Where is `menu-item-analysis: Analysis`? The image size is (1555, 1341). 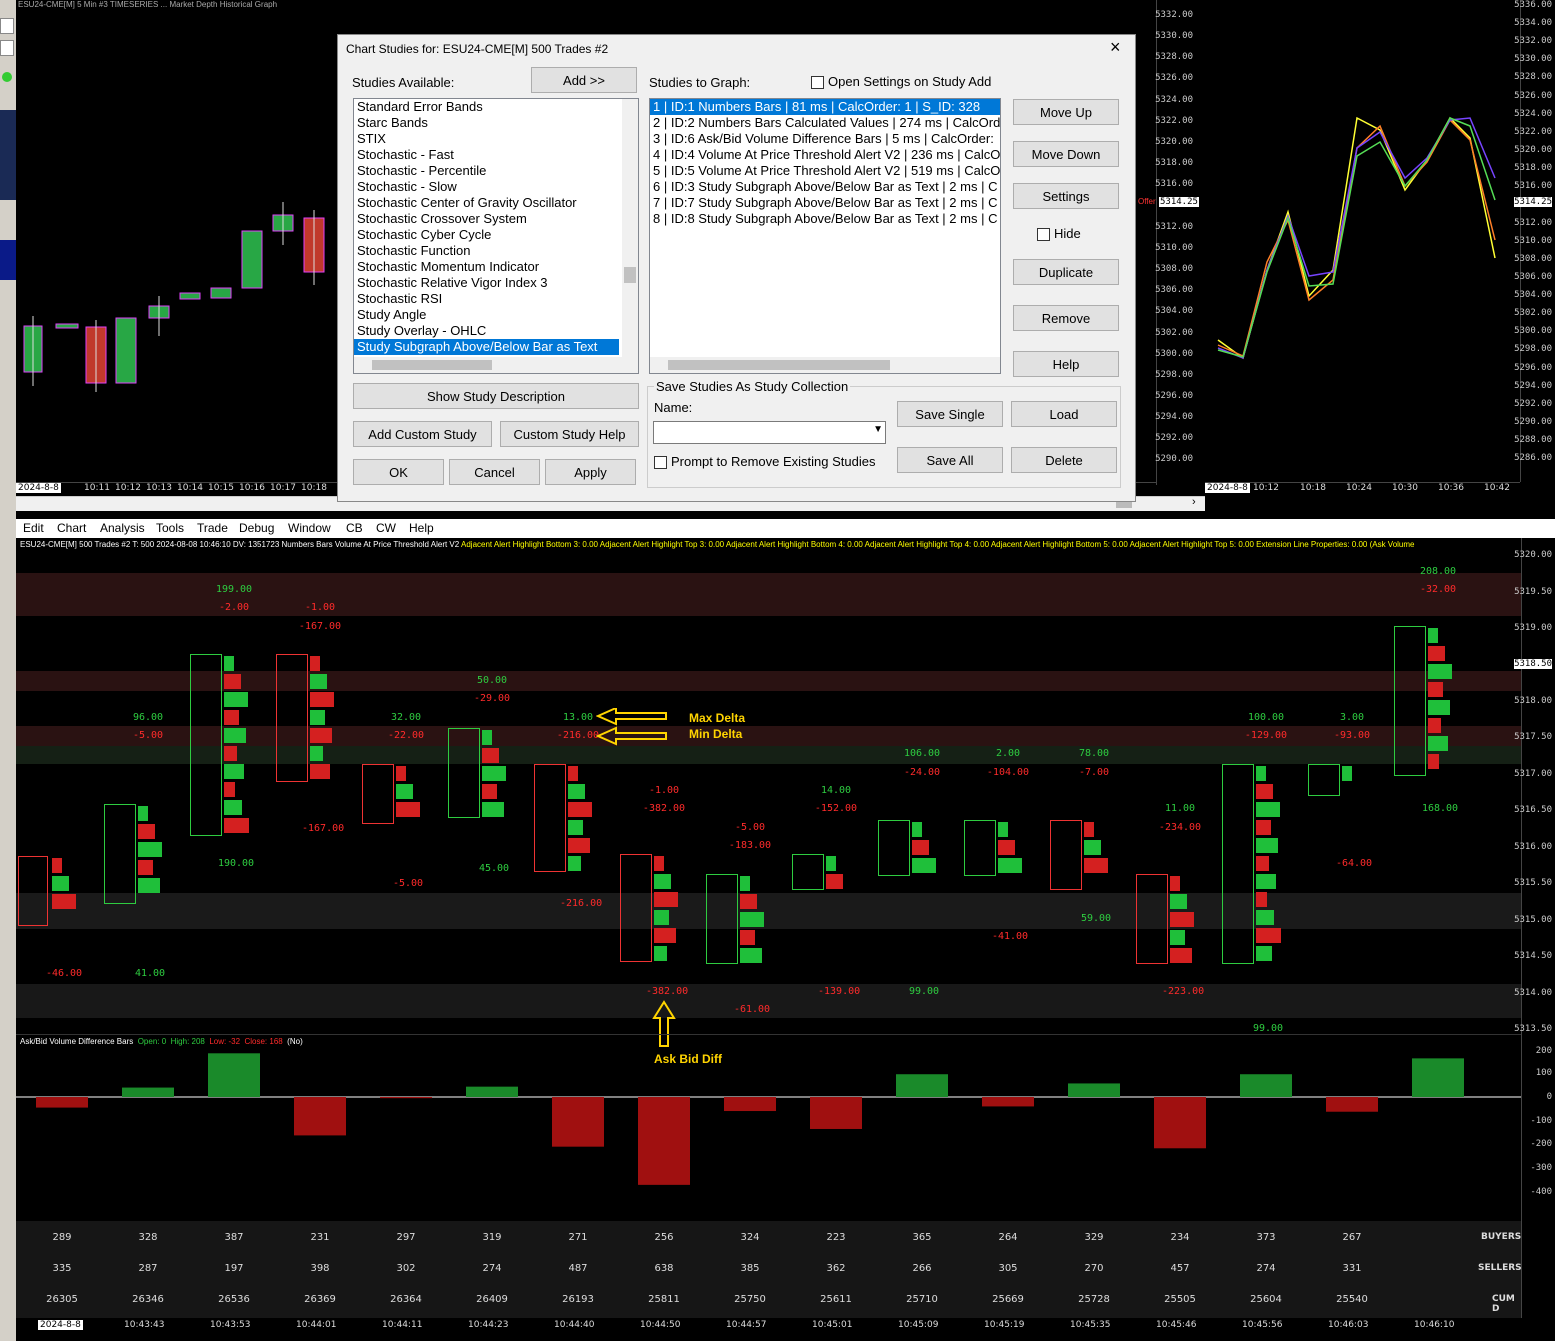 menu-item-analysis: Analysis is located at coordinates (122, 528).